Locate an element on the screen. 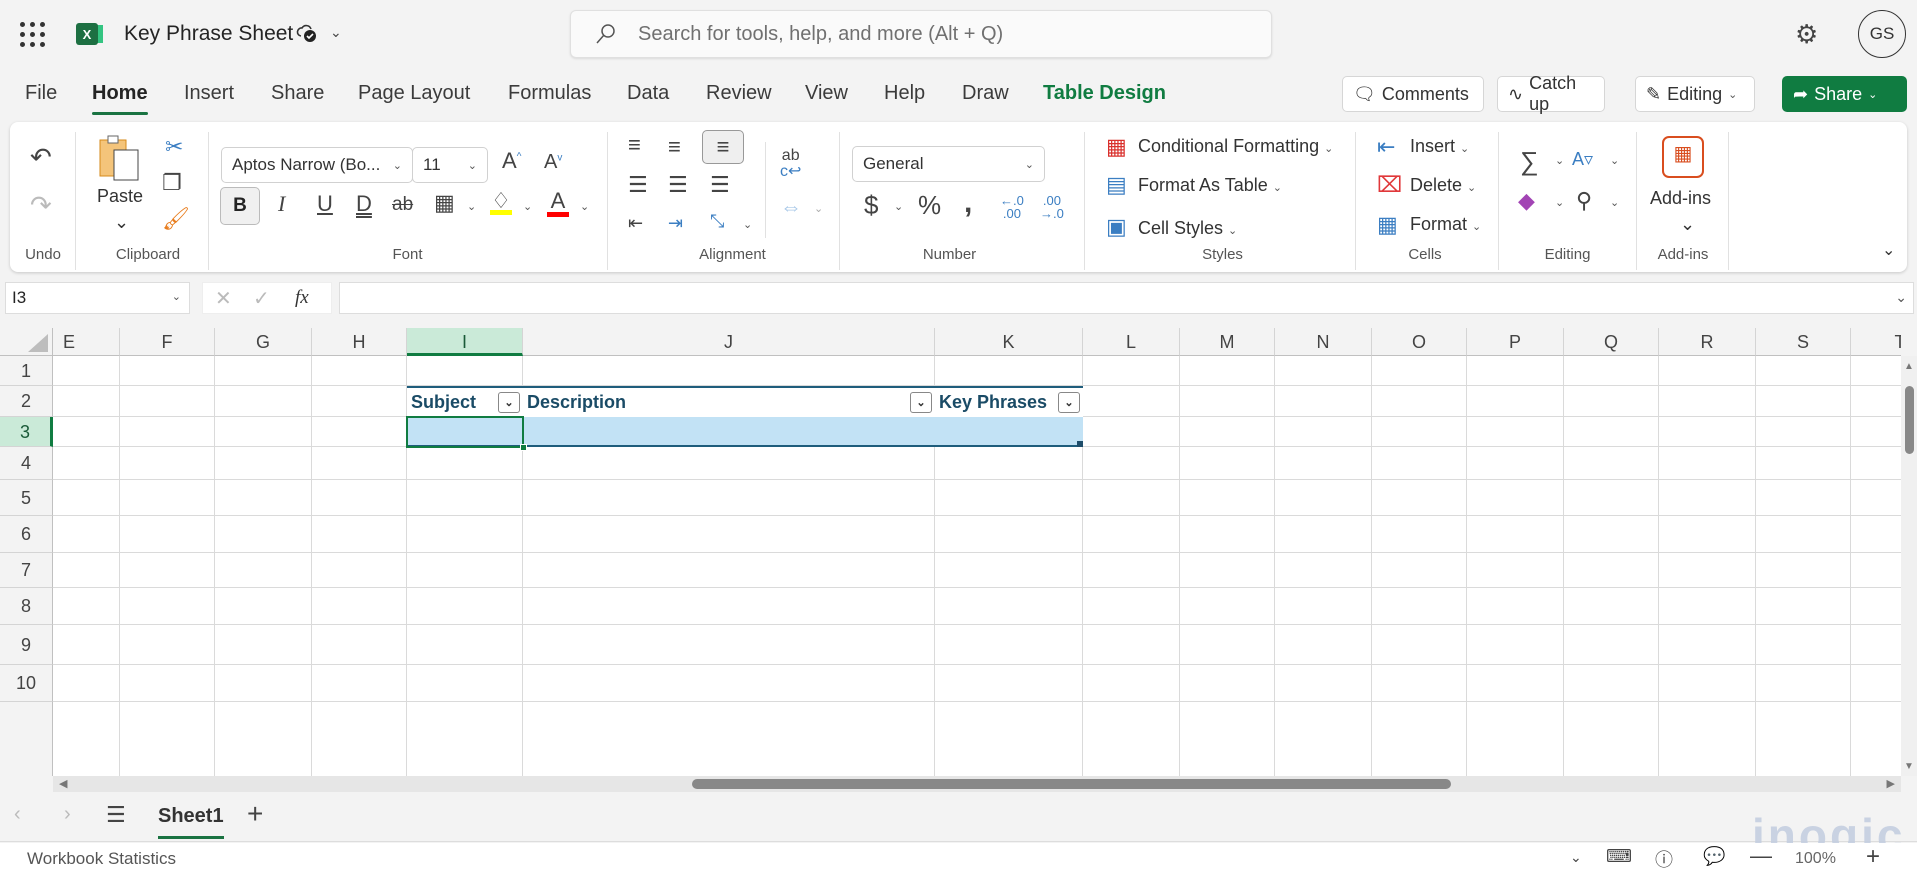  column-header-m: M is located at coordinates (1227, 342).